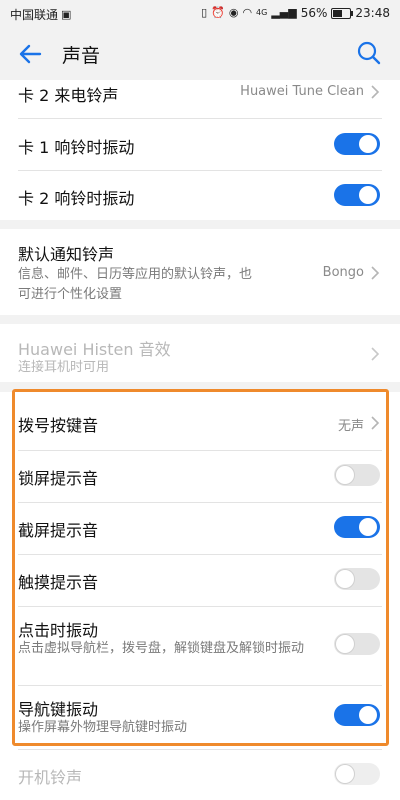 The image size is (400, 800). Describe the element at coordinates (68, 95) in the screenshot. I see `card2-ringtone-label: 卡 2 来电铃声` at that location.